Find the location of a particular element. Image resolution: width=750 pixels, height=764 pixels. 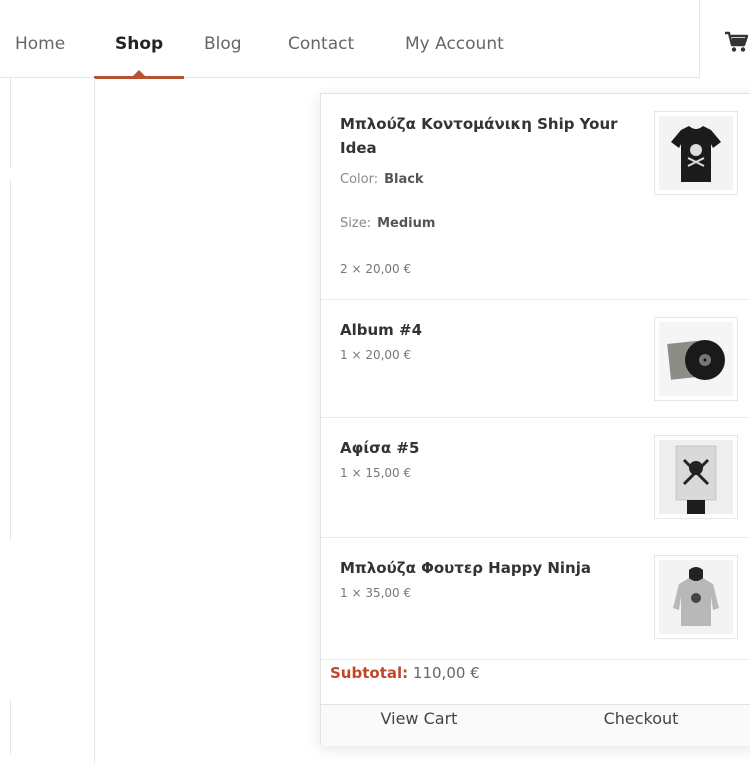

cart-icon is located at coordinates (737, 41).